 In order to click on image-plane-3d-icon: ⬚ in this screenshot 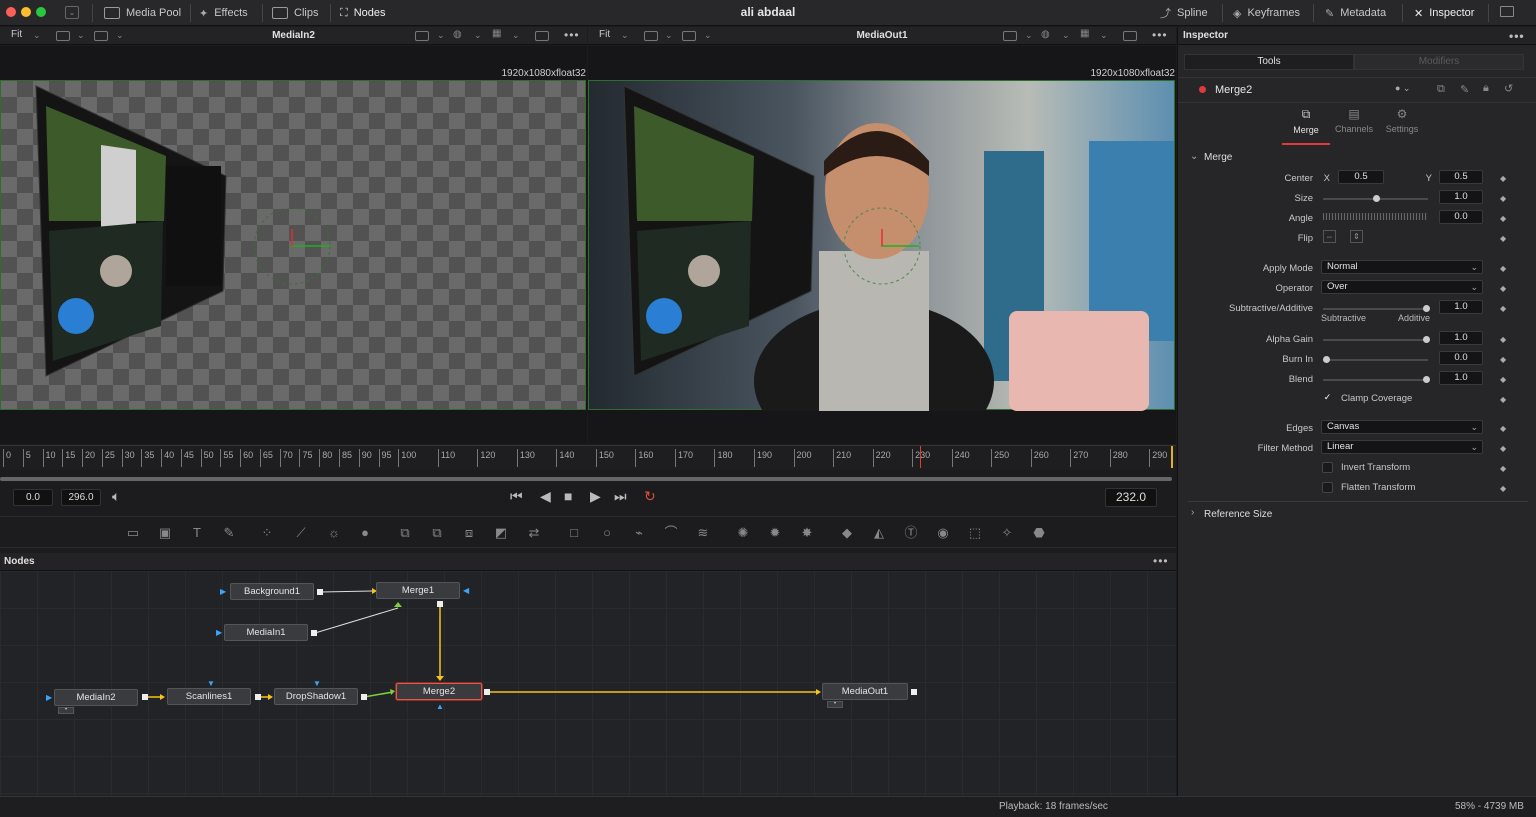, I will do `click(975, 533)`.